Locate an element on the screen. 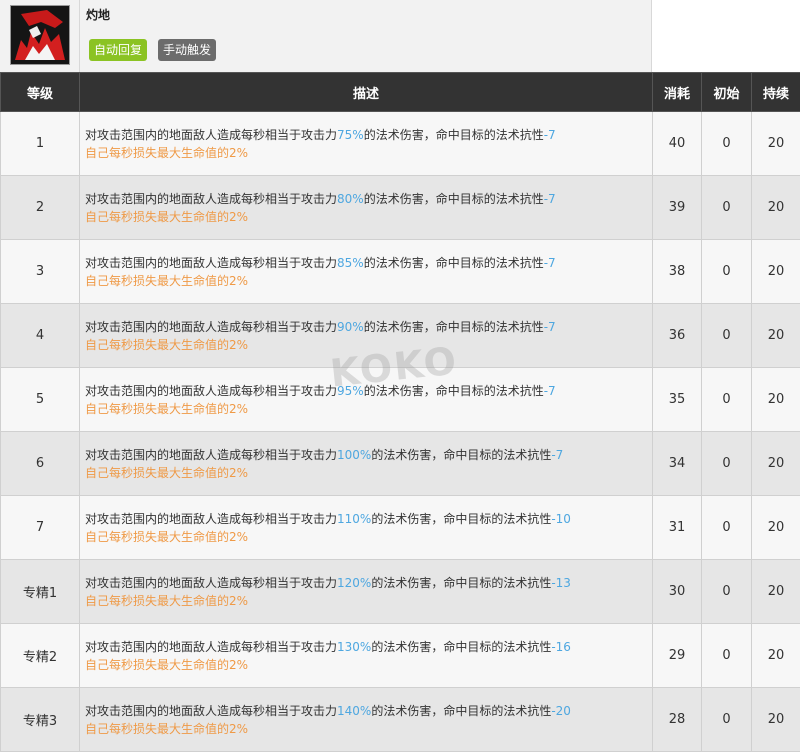 This screenshot has height=752, width=800. cell-level: 3 is located at coordinates (40, 272).